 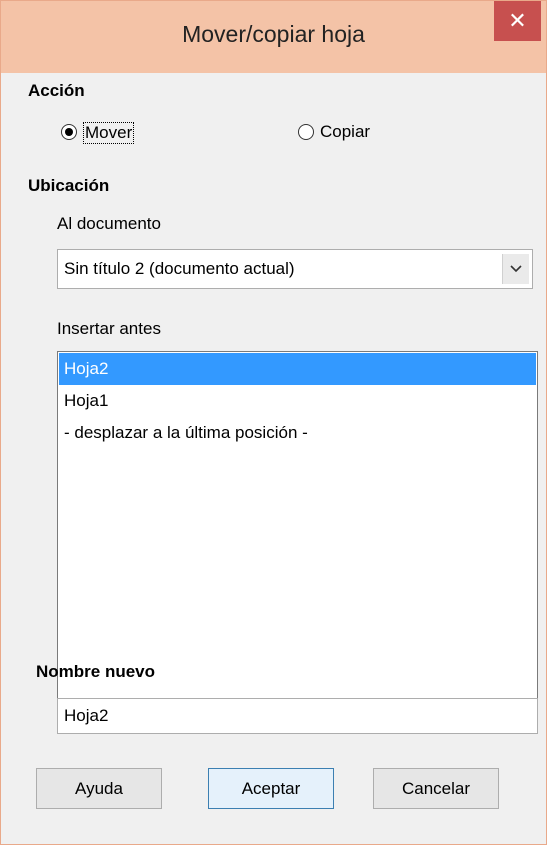 What do you see at coordinates (345, 132) in the screenshot?
I see `radio-copiar-label: Copiar` at bounding box center [345, 132].